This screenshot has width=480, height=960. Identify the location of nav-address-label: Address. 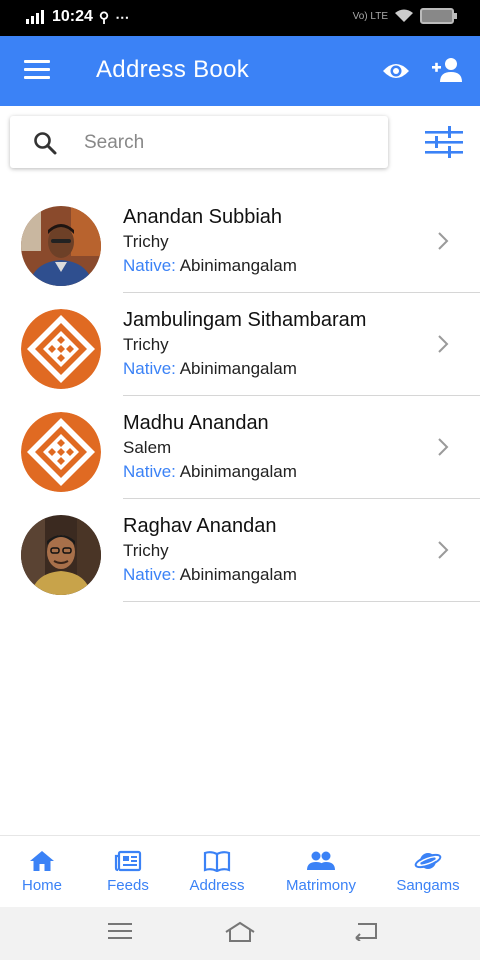
(217, 885).